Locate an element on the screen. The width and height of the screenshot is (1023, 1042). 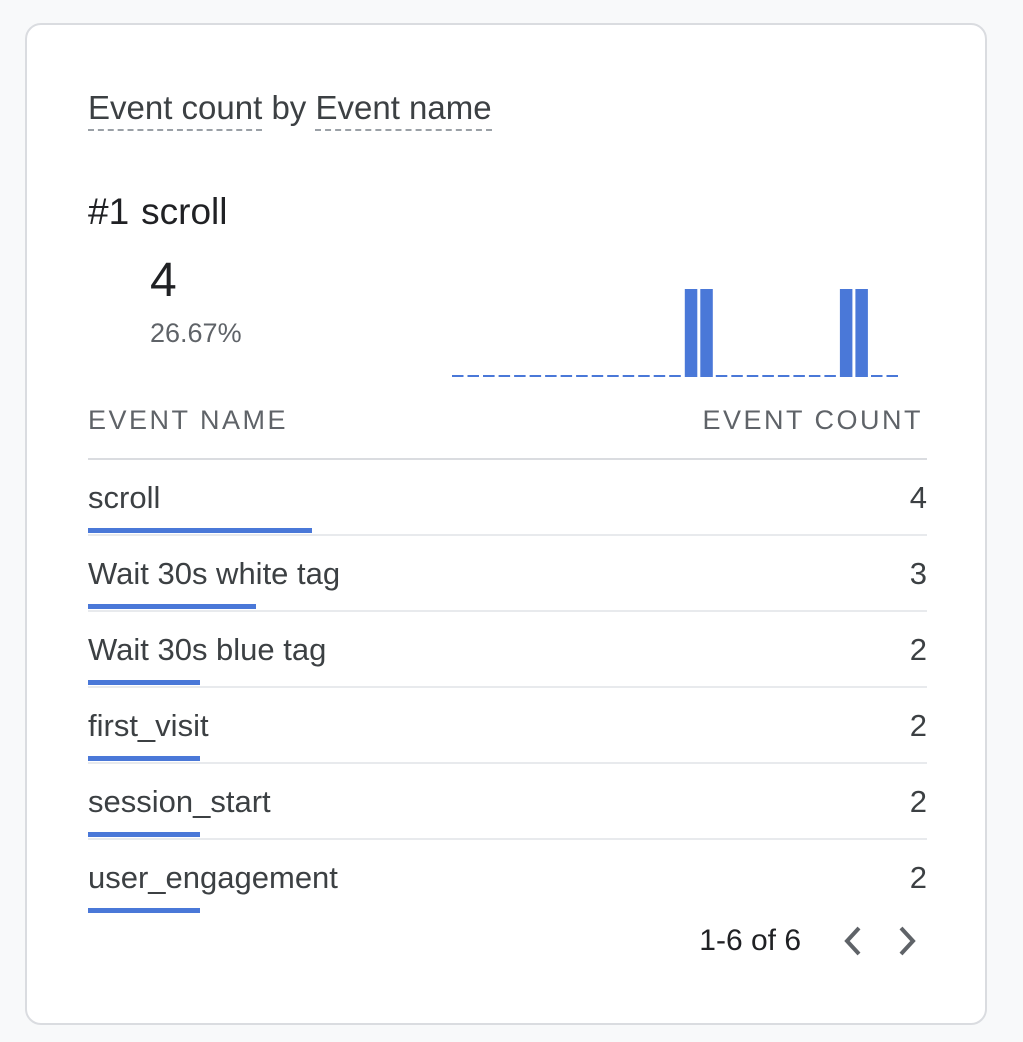
event-name-cell: session_start is located at coordinates (179, 801).